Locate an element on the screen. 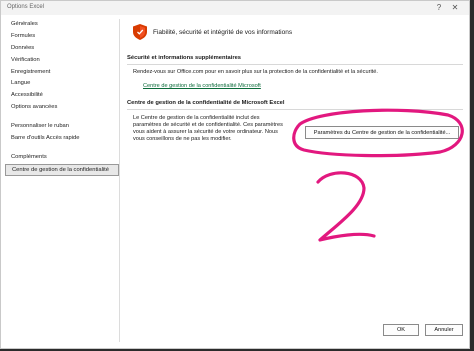 This screenshot has width=474, height=351. handwritten-annotation is located at coordinates (378, 175).